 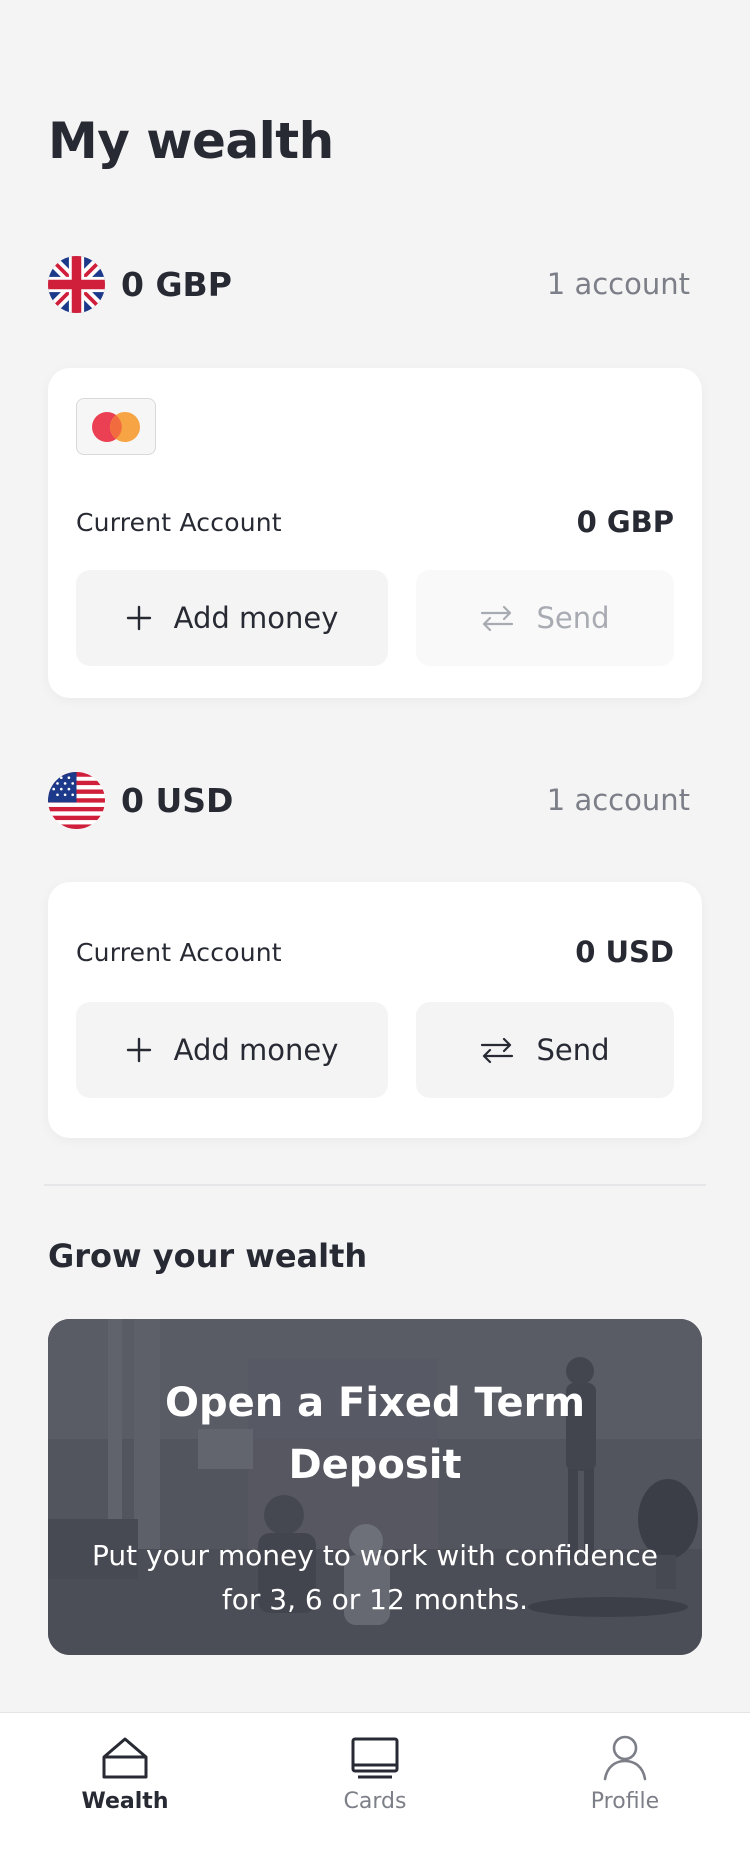 I want to click on us-flag-icon, so click(x=76, y=800).